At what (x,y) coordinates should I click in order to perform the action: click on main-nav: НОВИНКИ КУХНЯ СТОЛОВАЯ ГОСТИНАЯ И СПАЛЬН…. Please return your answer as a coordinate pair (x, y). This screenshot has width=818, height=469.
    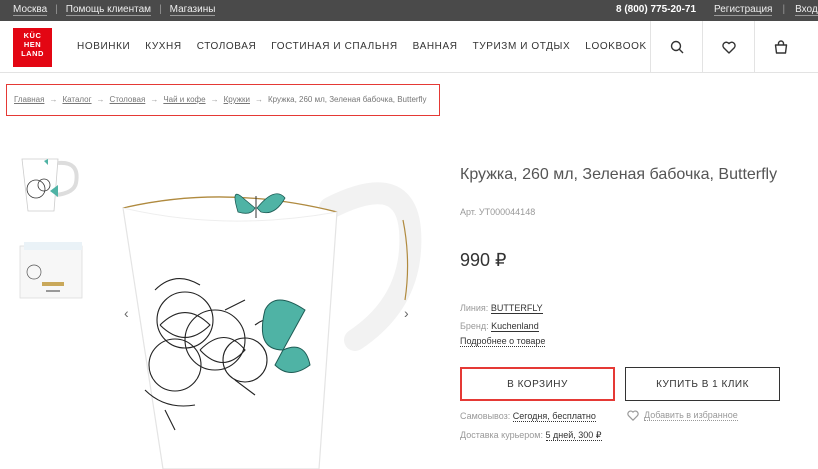
    Looking at the image, I should click on (362, 46).